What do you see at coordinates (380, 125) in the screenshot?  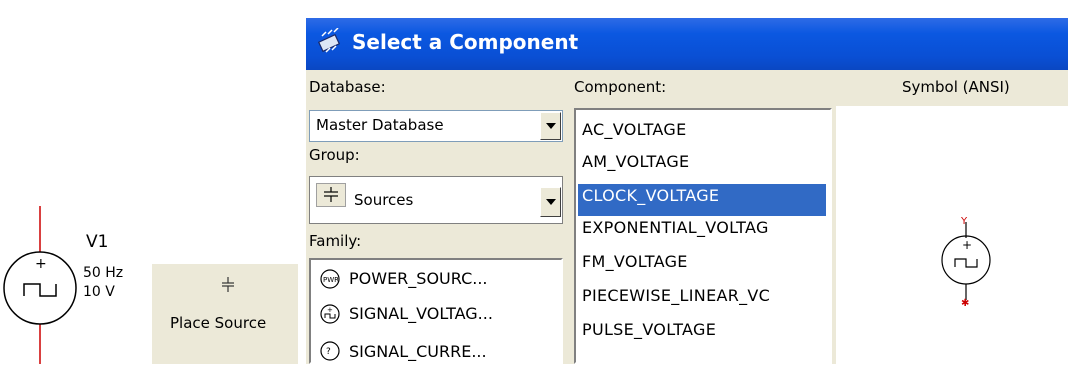 I see `database-value: Master Database` at bounding box center [380, 125].